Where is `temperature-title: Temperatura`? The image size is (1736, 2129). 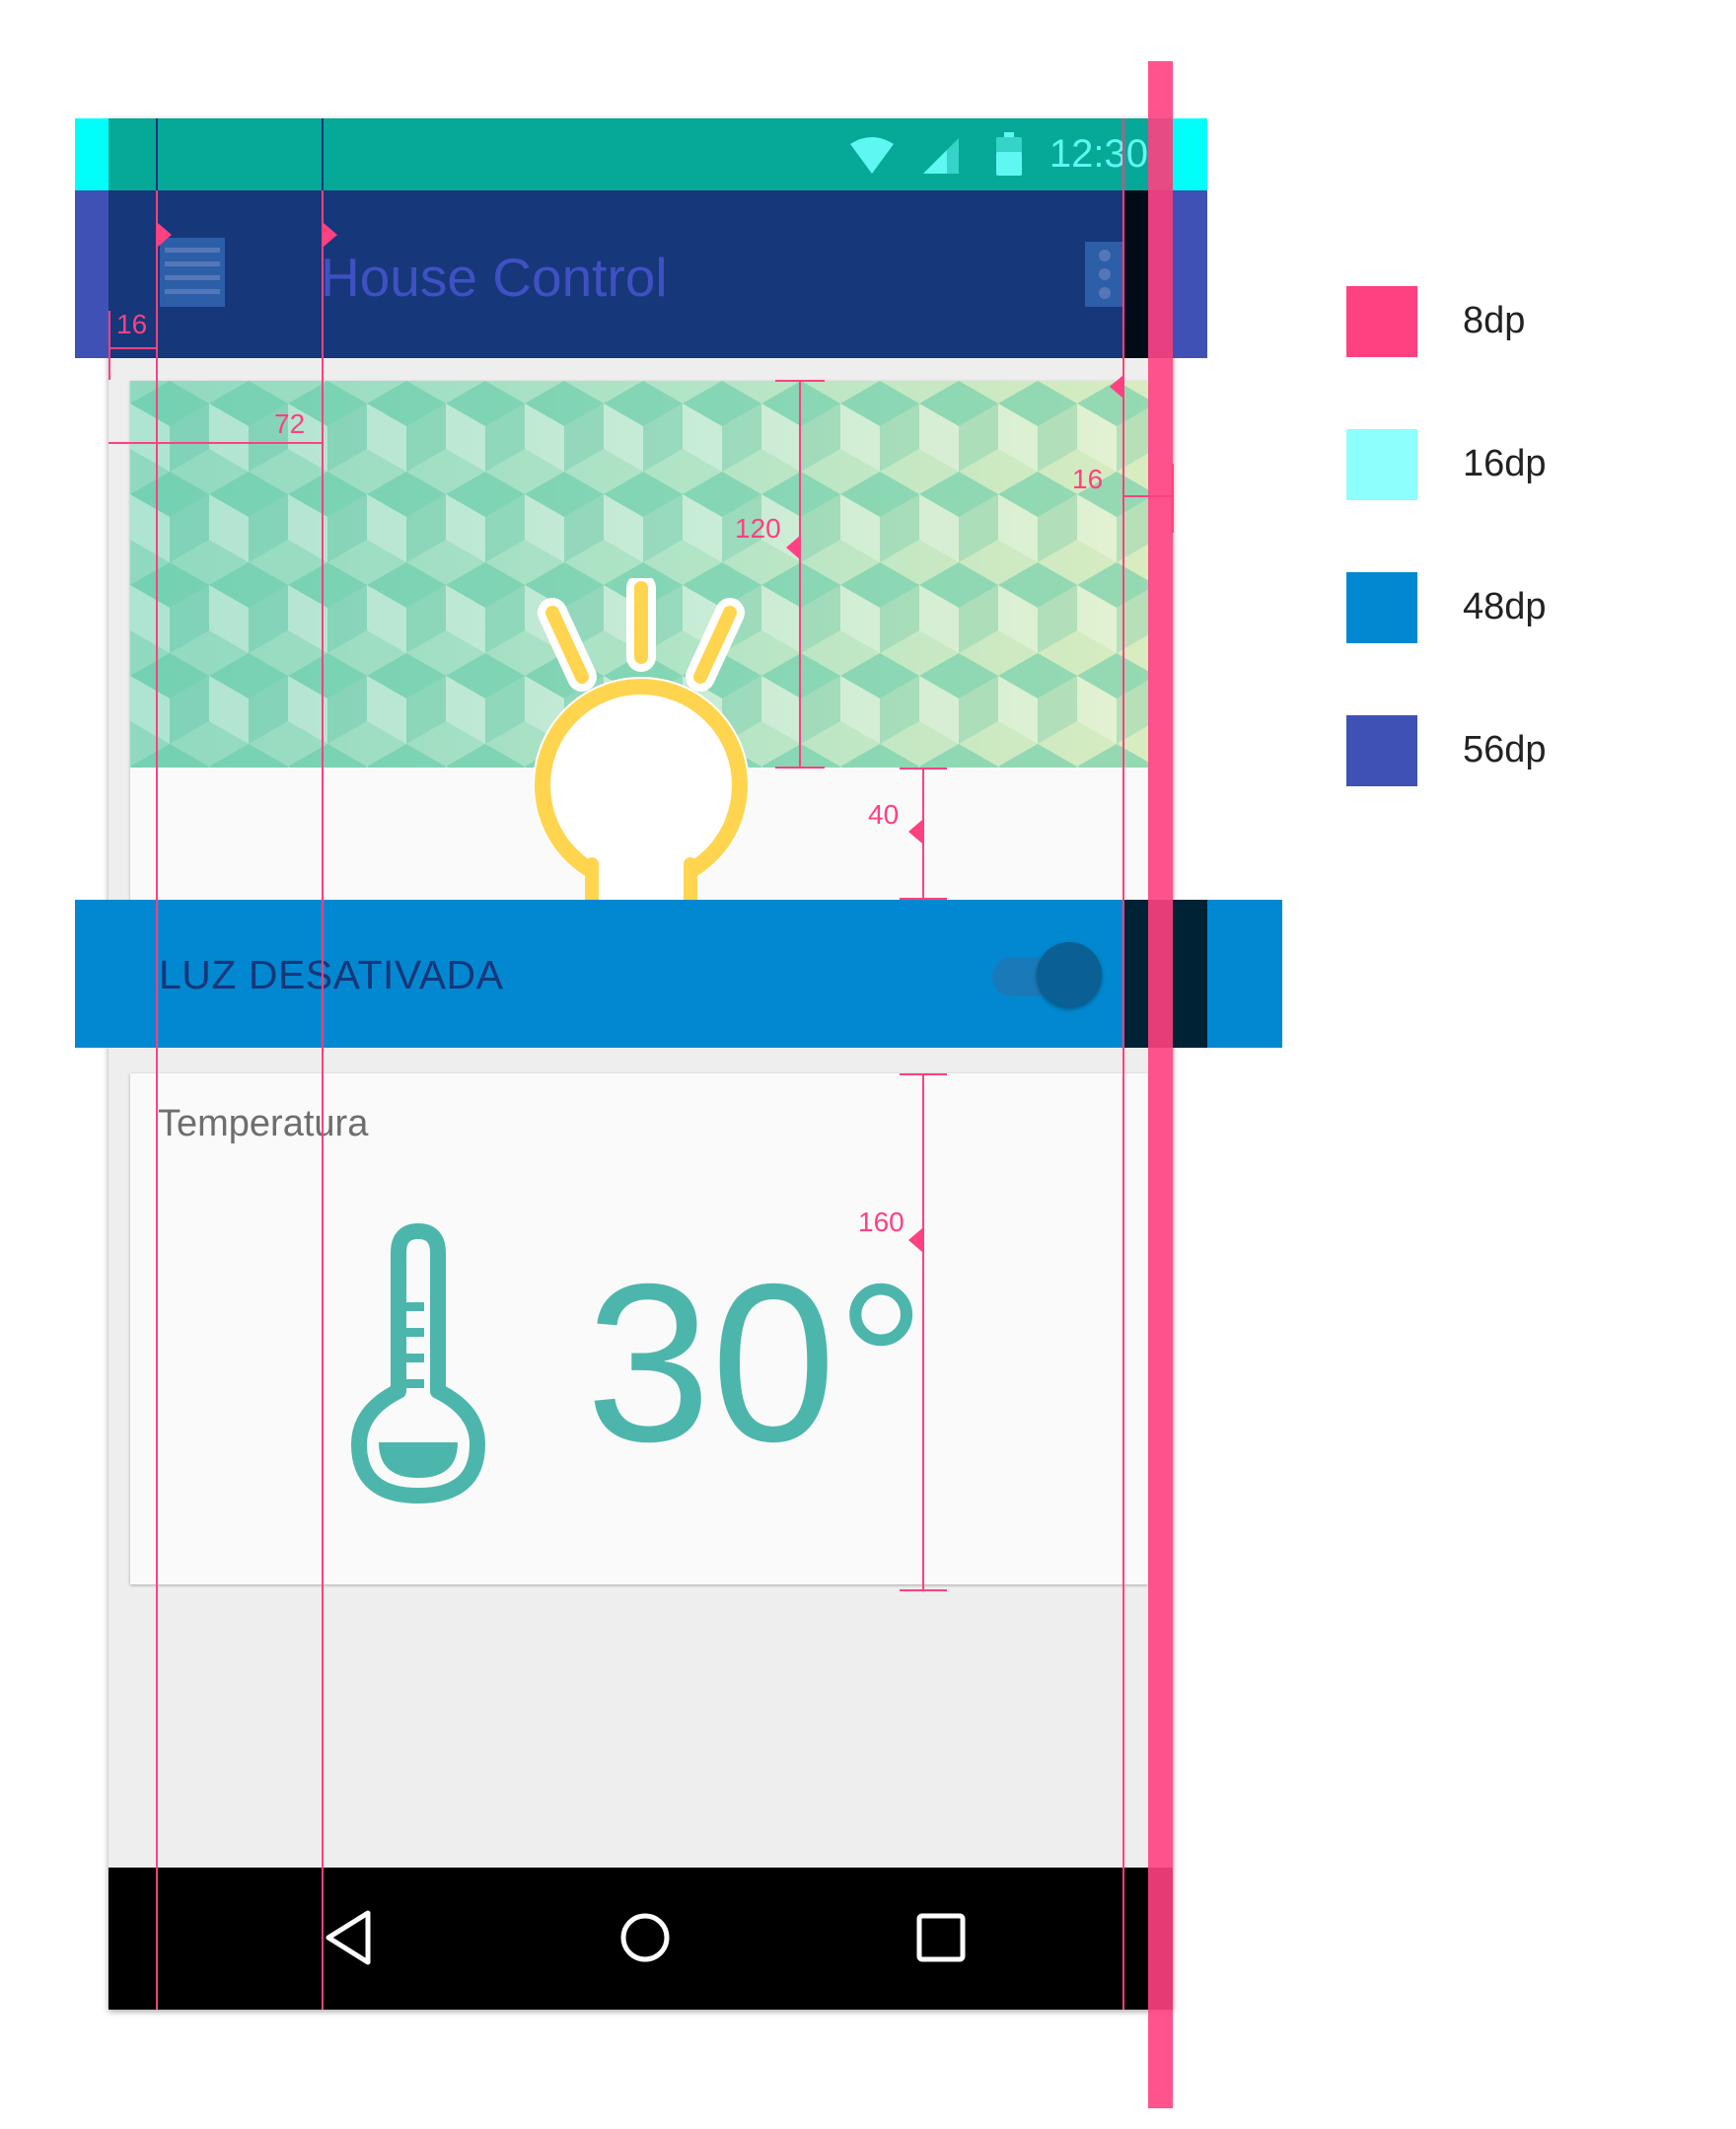
temperature-title: Temperatura is located at coordinates (263, 1123).